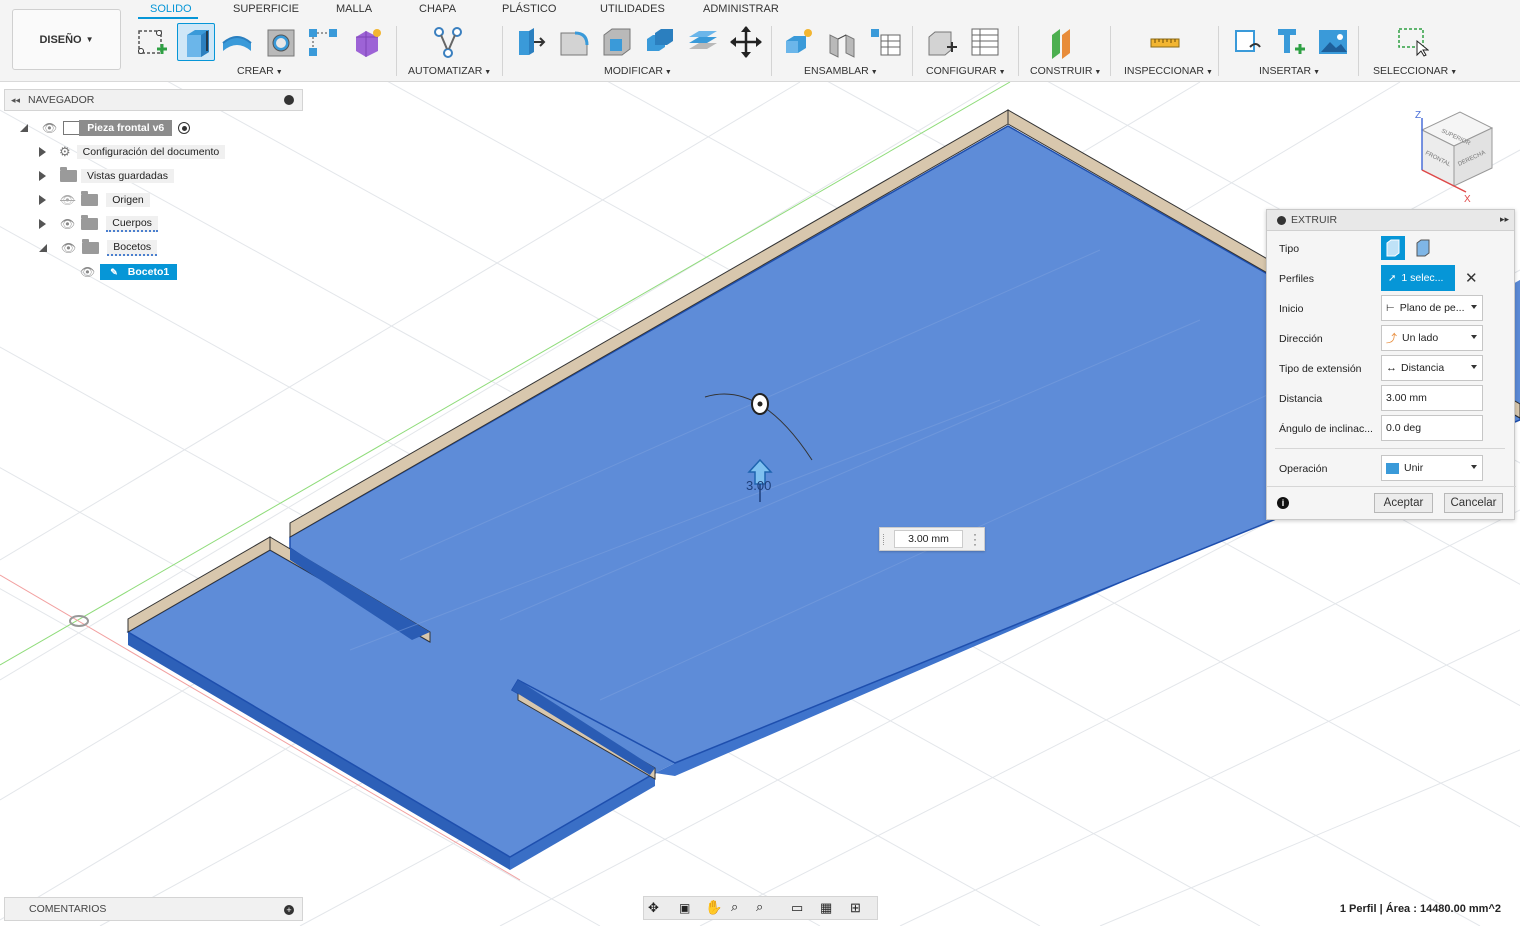 The width and height of the screenshot is (1520, 926). What do you see at coordinates (437, 9) in the screenshot?
I see `tab-chapa: CHAPA` at bounding box center [437, 9].